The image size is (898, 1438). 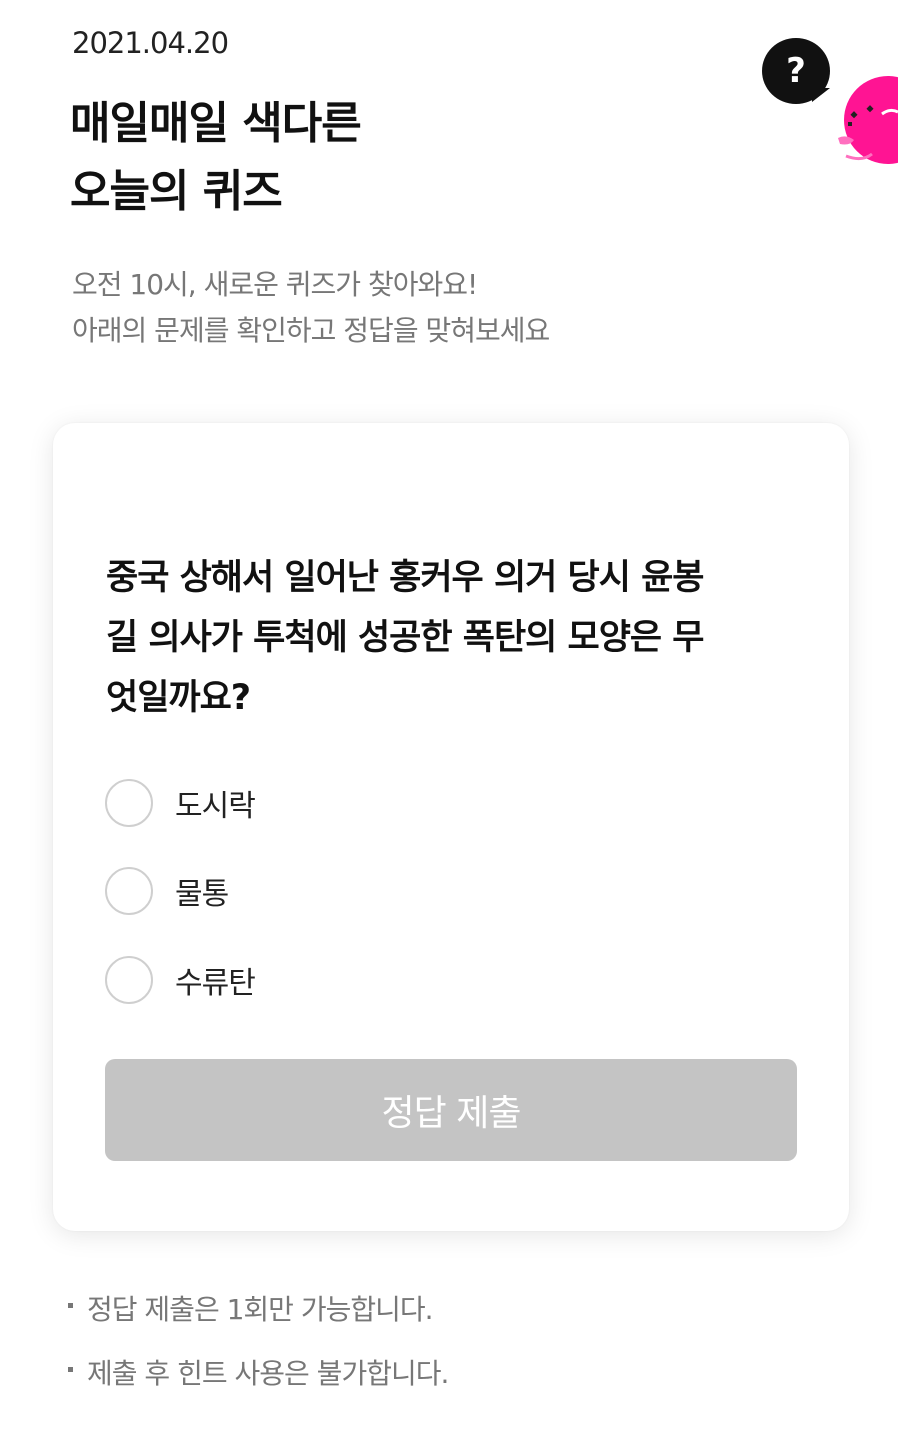 What do you see at coordinates (796, 71) in the screenshot?
I see `question-mark-glyph: ?` at bounding box center [796, 71].